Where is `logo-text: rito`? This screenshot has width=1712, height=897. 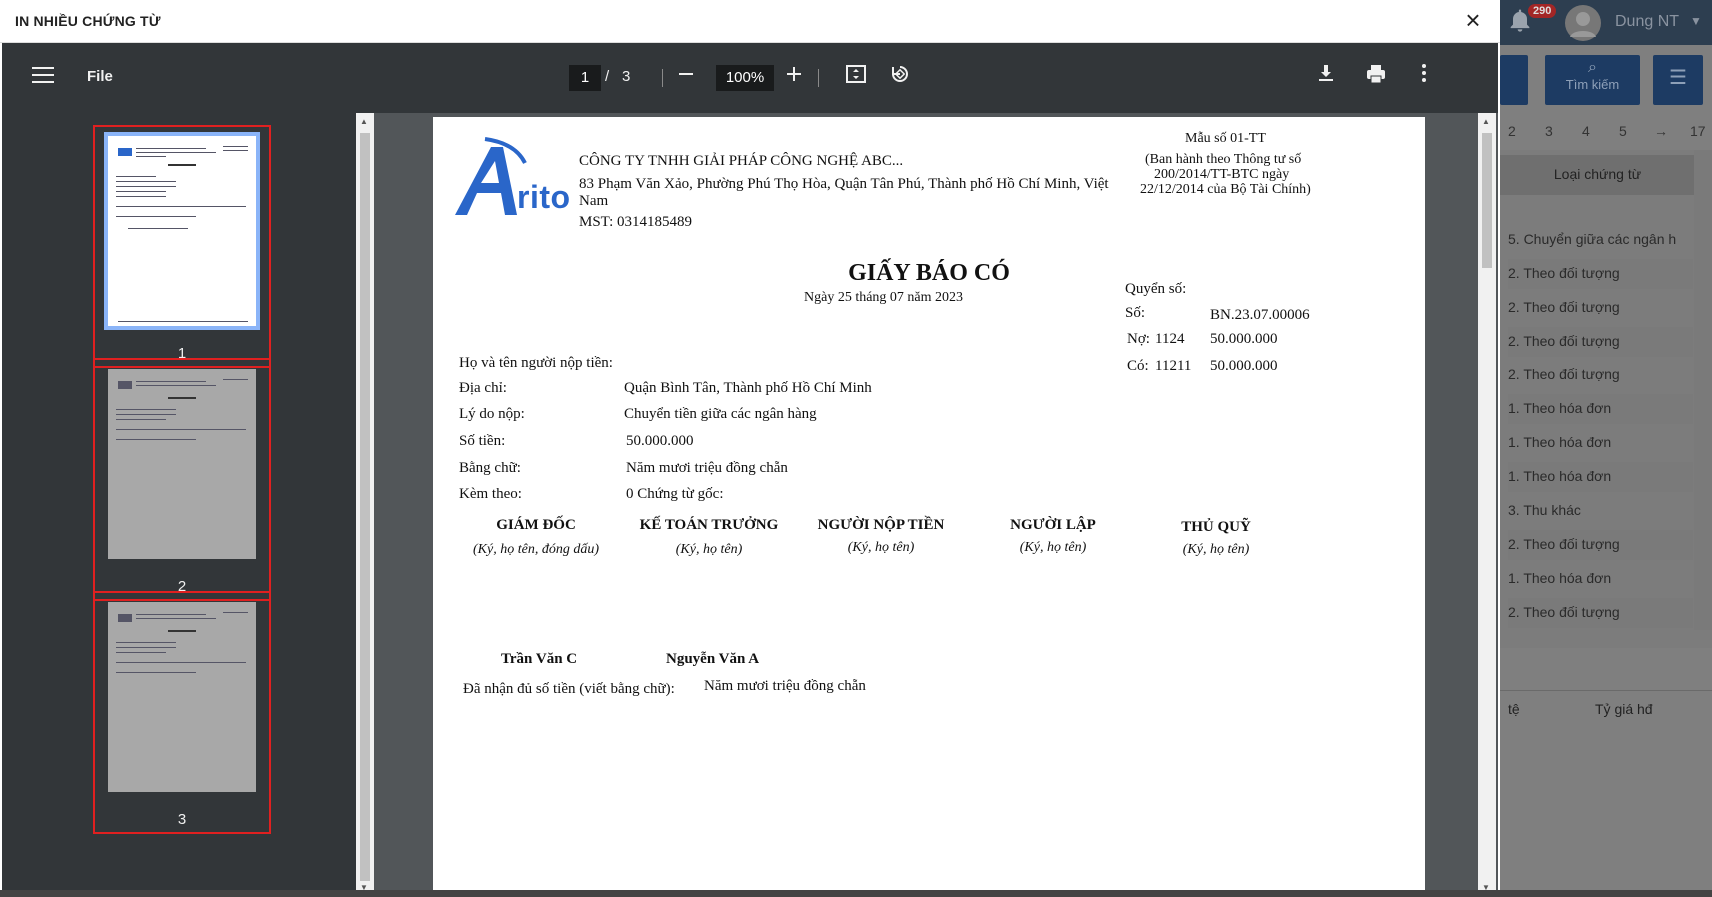
logo-text: rito is located at coordinates (544, 197).